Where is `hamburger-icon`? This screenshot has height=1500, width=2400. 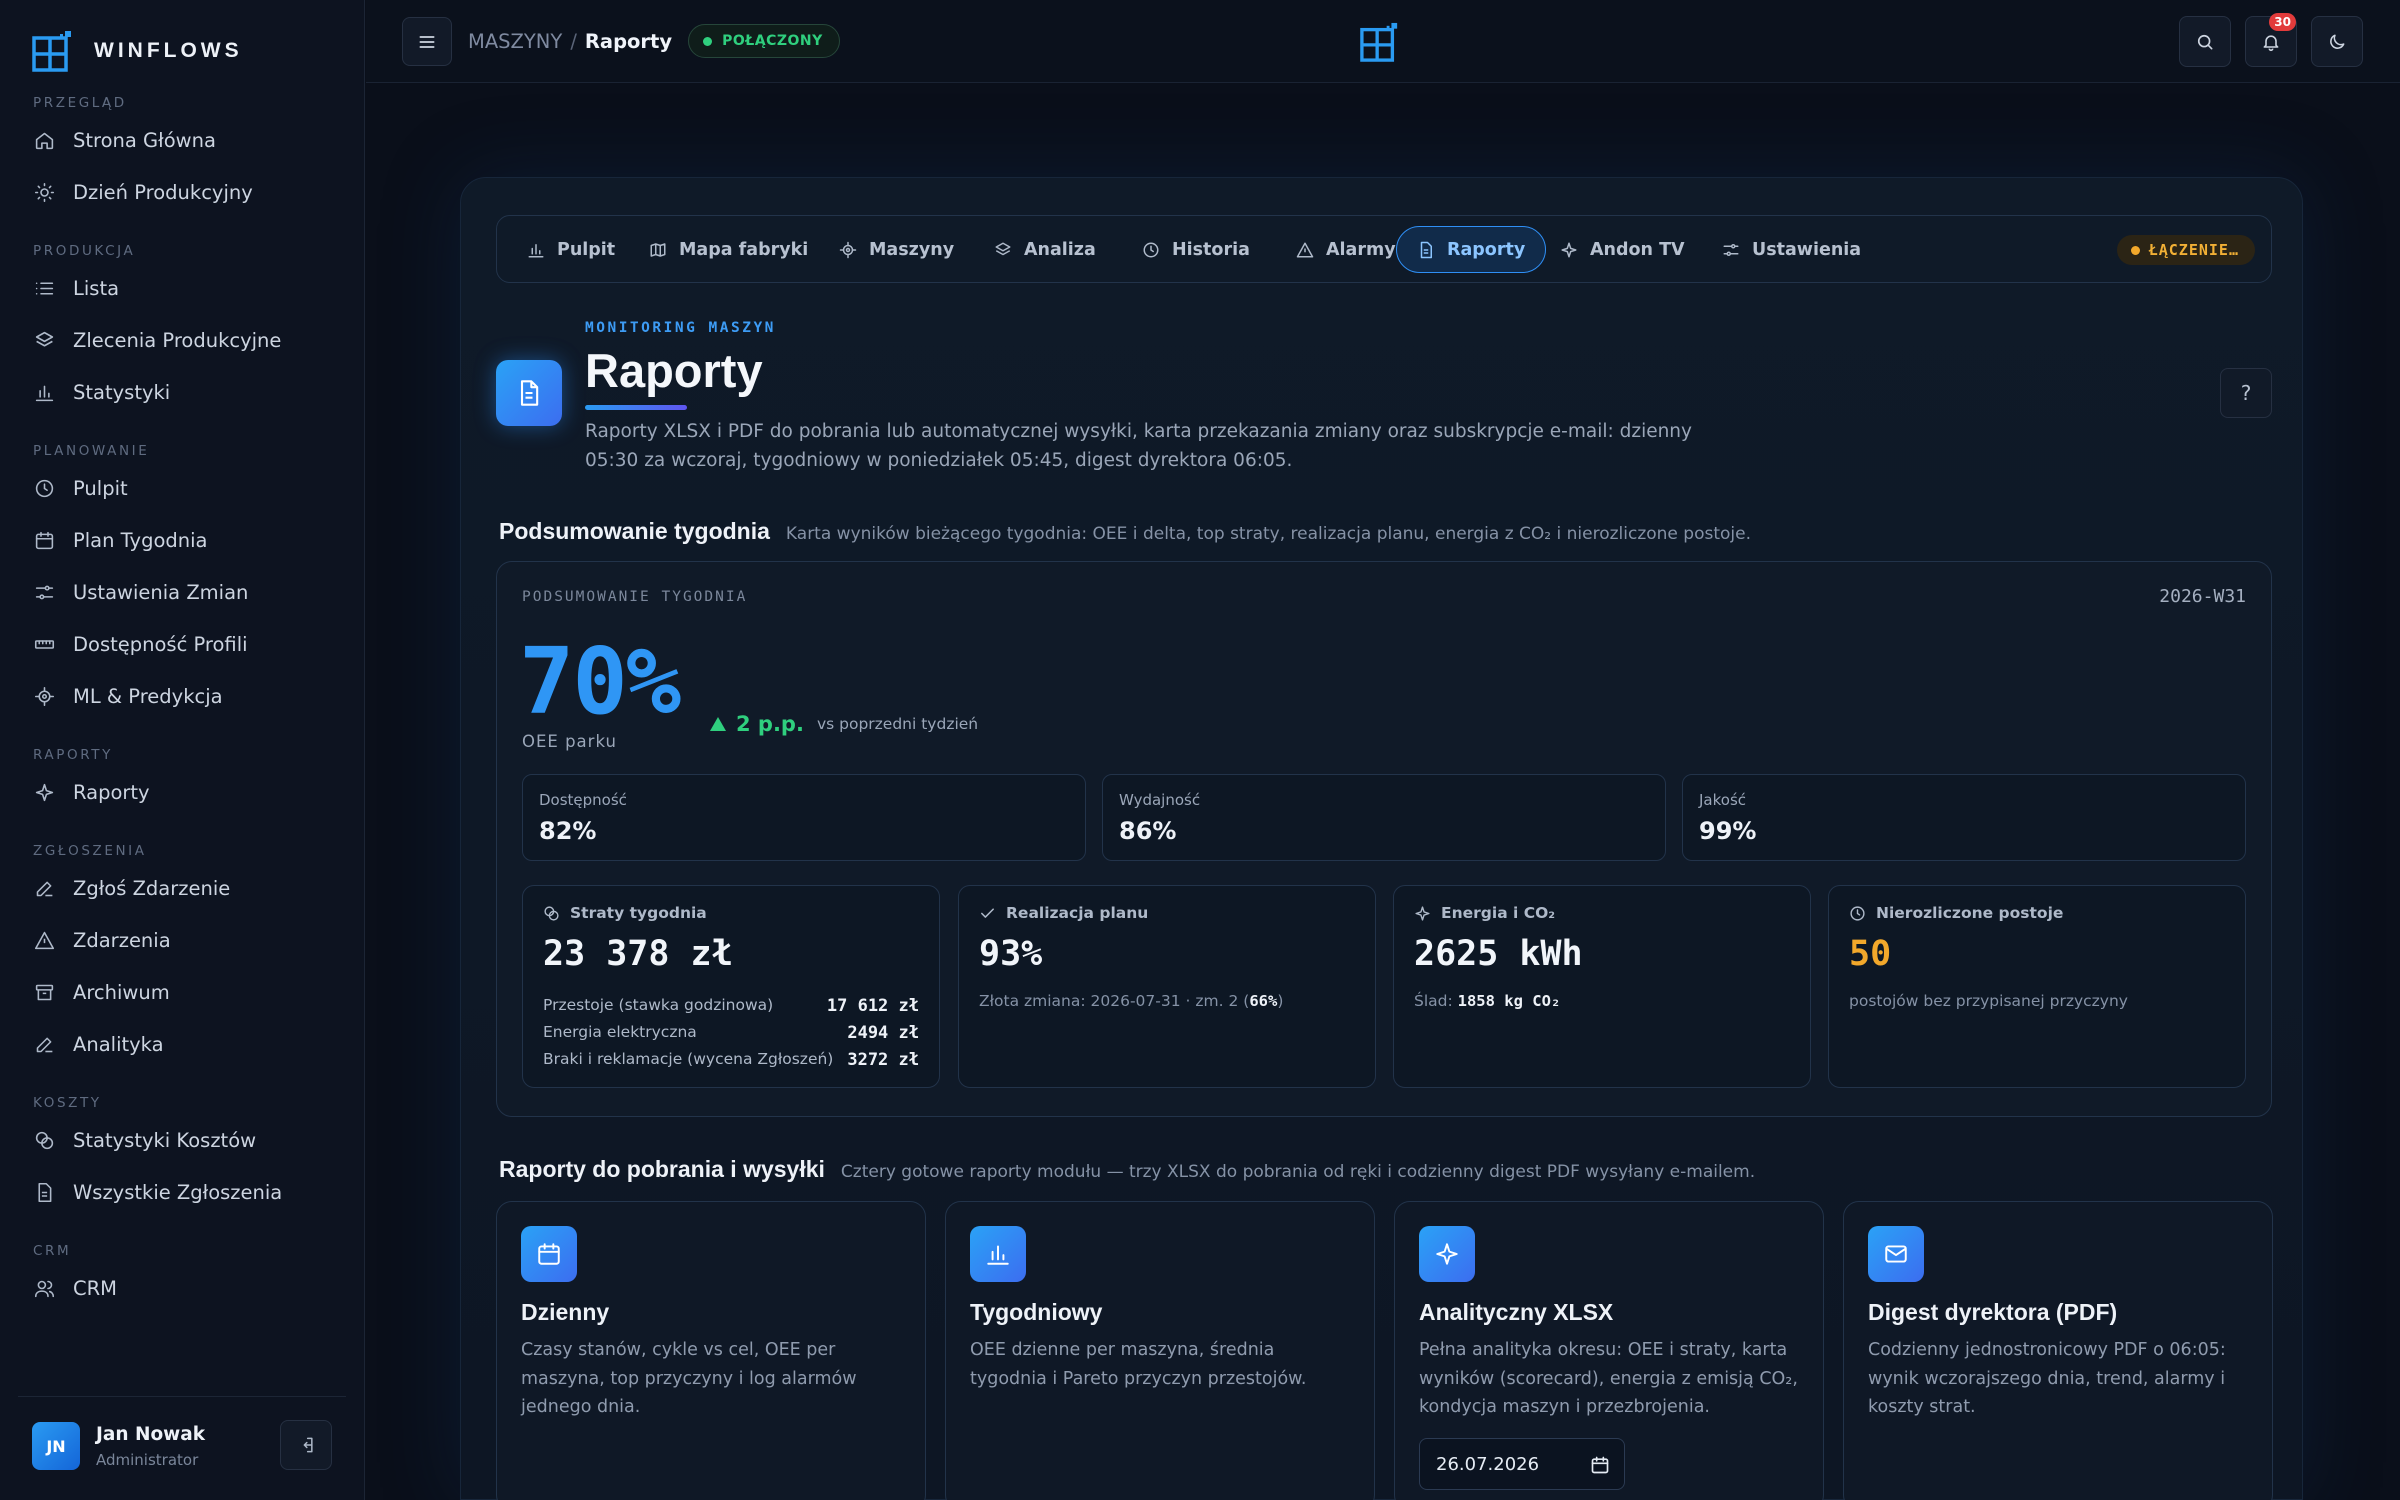 hamburger-icon is located at coordinates (427, 42).